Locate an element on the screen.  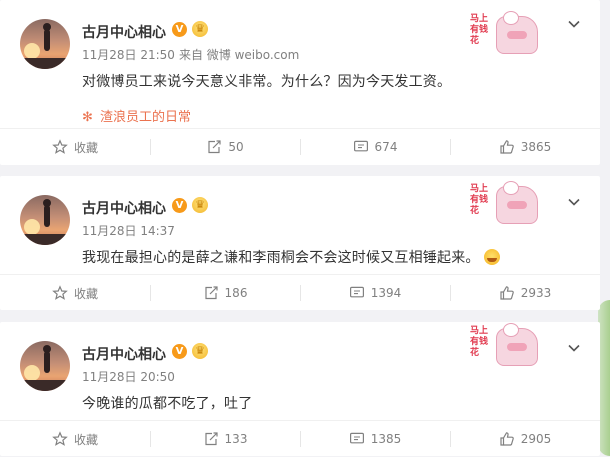
comment-button: 1385 is located at coordinates (375, 439).